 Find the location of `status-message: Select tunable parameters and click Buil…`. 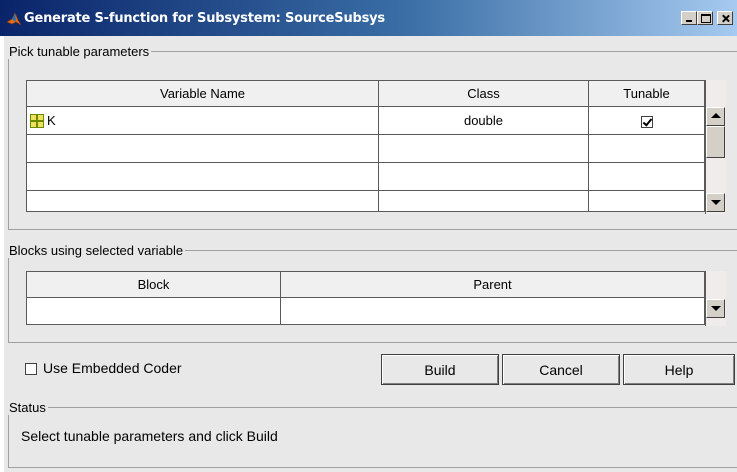

status-message: Select tunable parameters and click Buil… is located at coordinates (149, 436).